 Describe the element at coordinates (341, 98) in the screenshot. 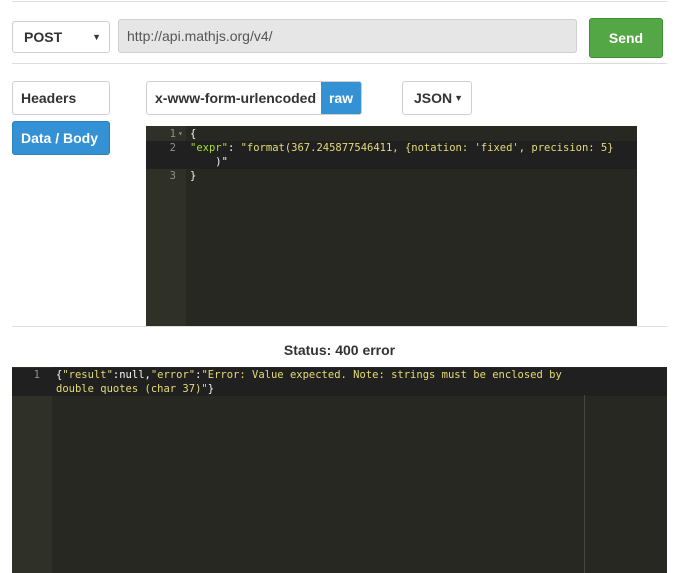

I see `encoding-raw-option: raw` at that location.